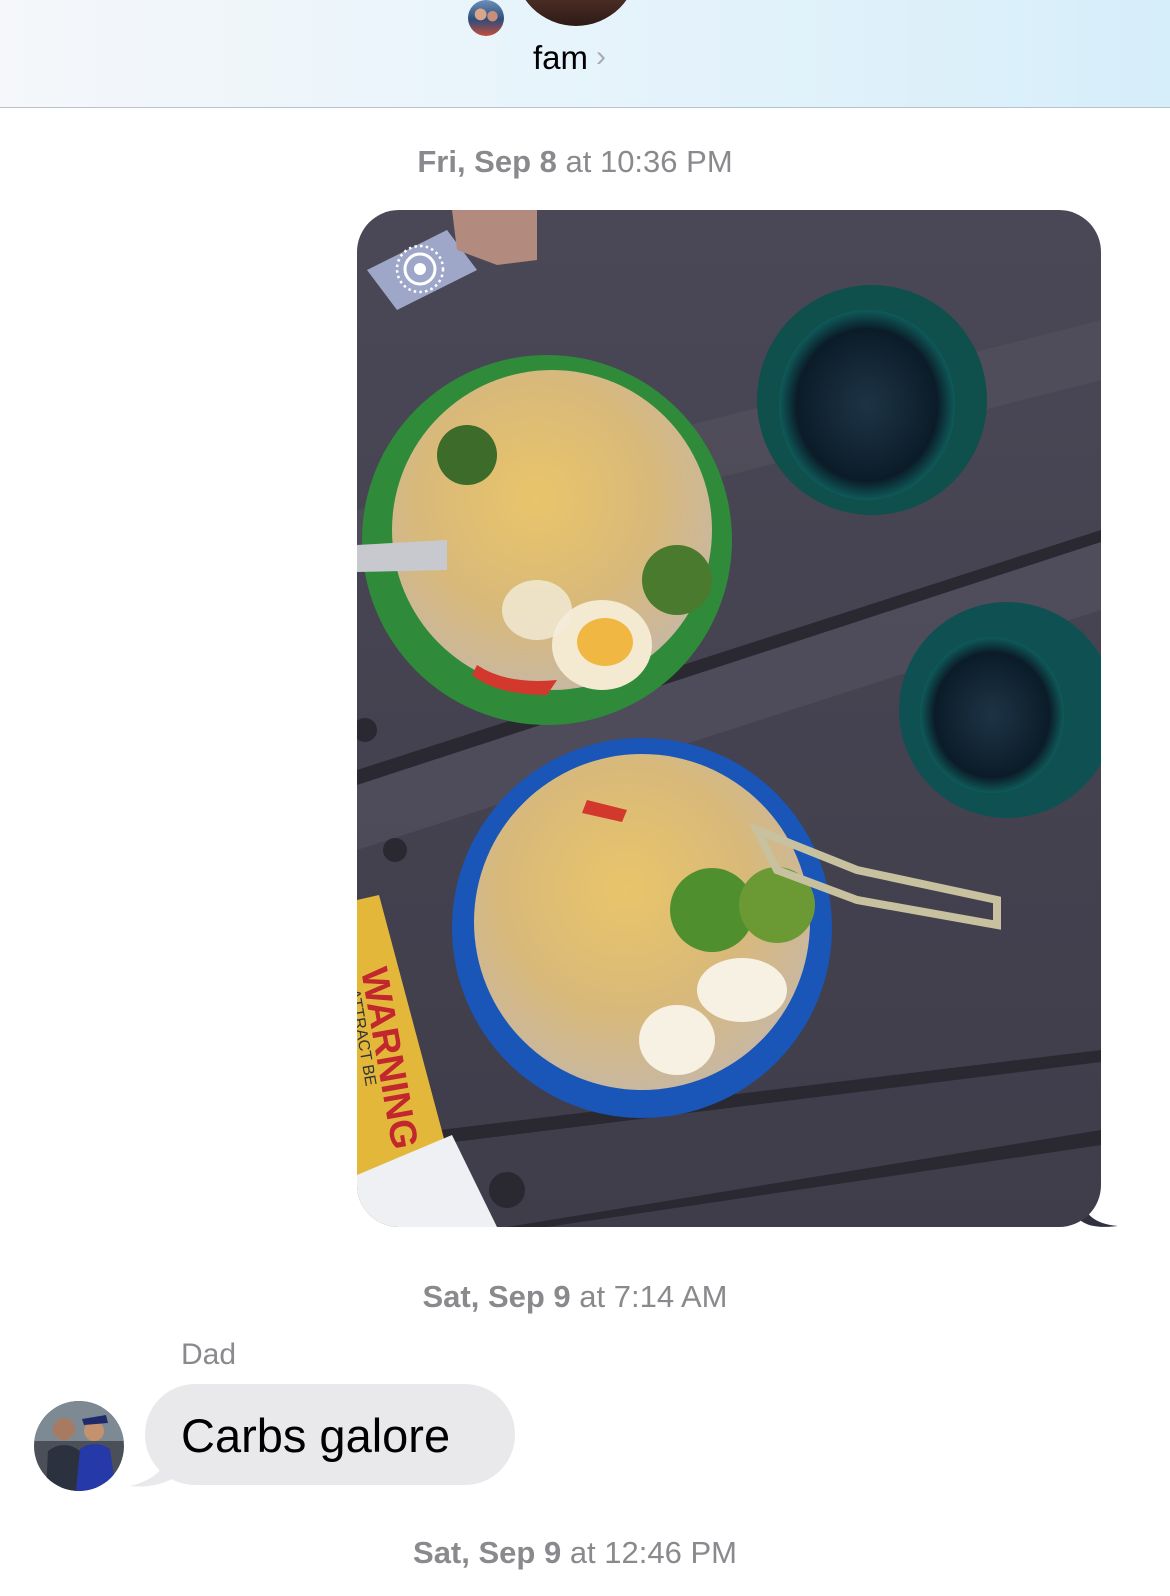 The width and height of the screenshot is (1170, 1596). I want to click on timestamp-time: at 7:14 AM, so click(649, 1296).